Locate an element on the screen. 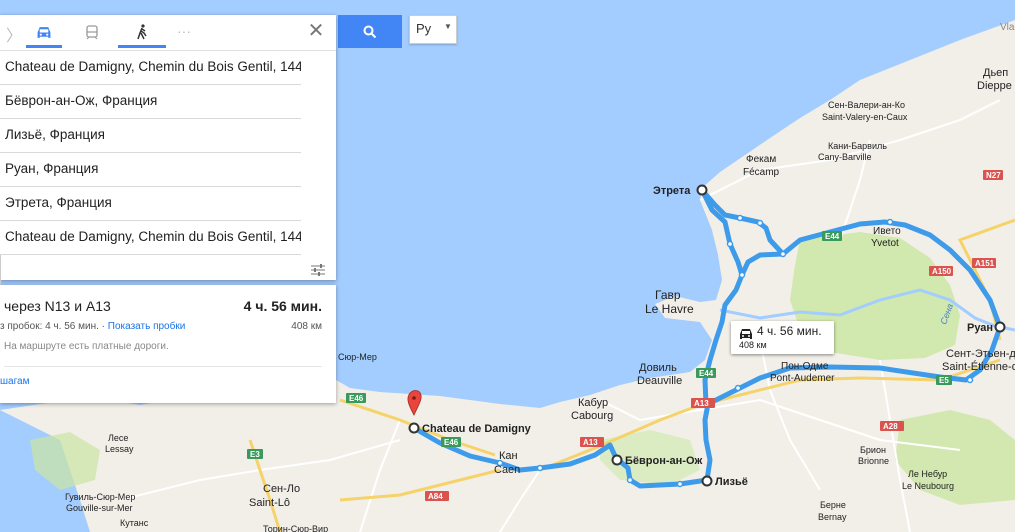 Image resolution: width=1015 pixels, height=532 pixels. waypoint-text: Руан, Франция is located at coordinates (52, 168).